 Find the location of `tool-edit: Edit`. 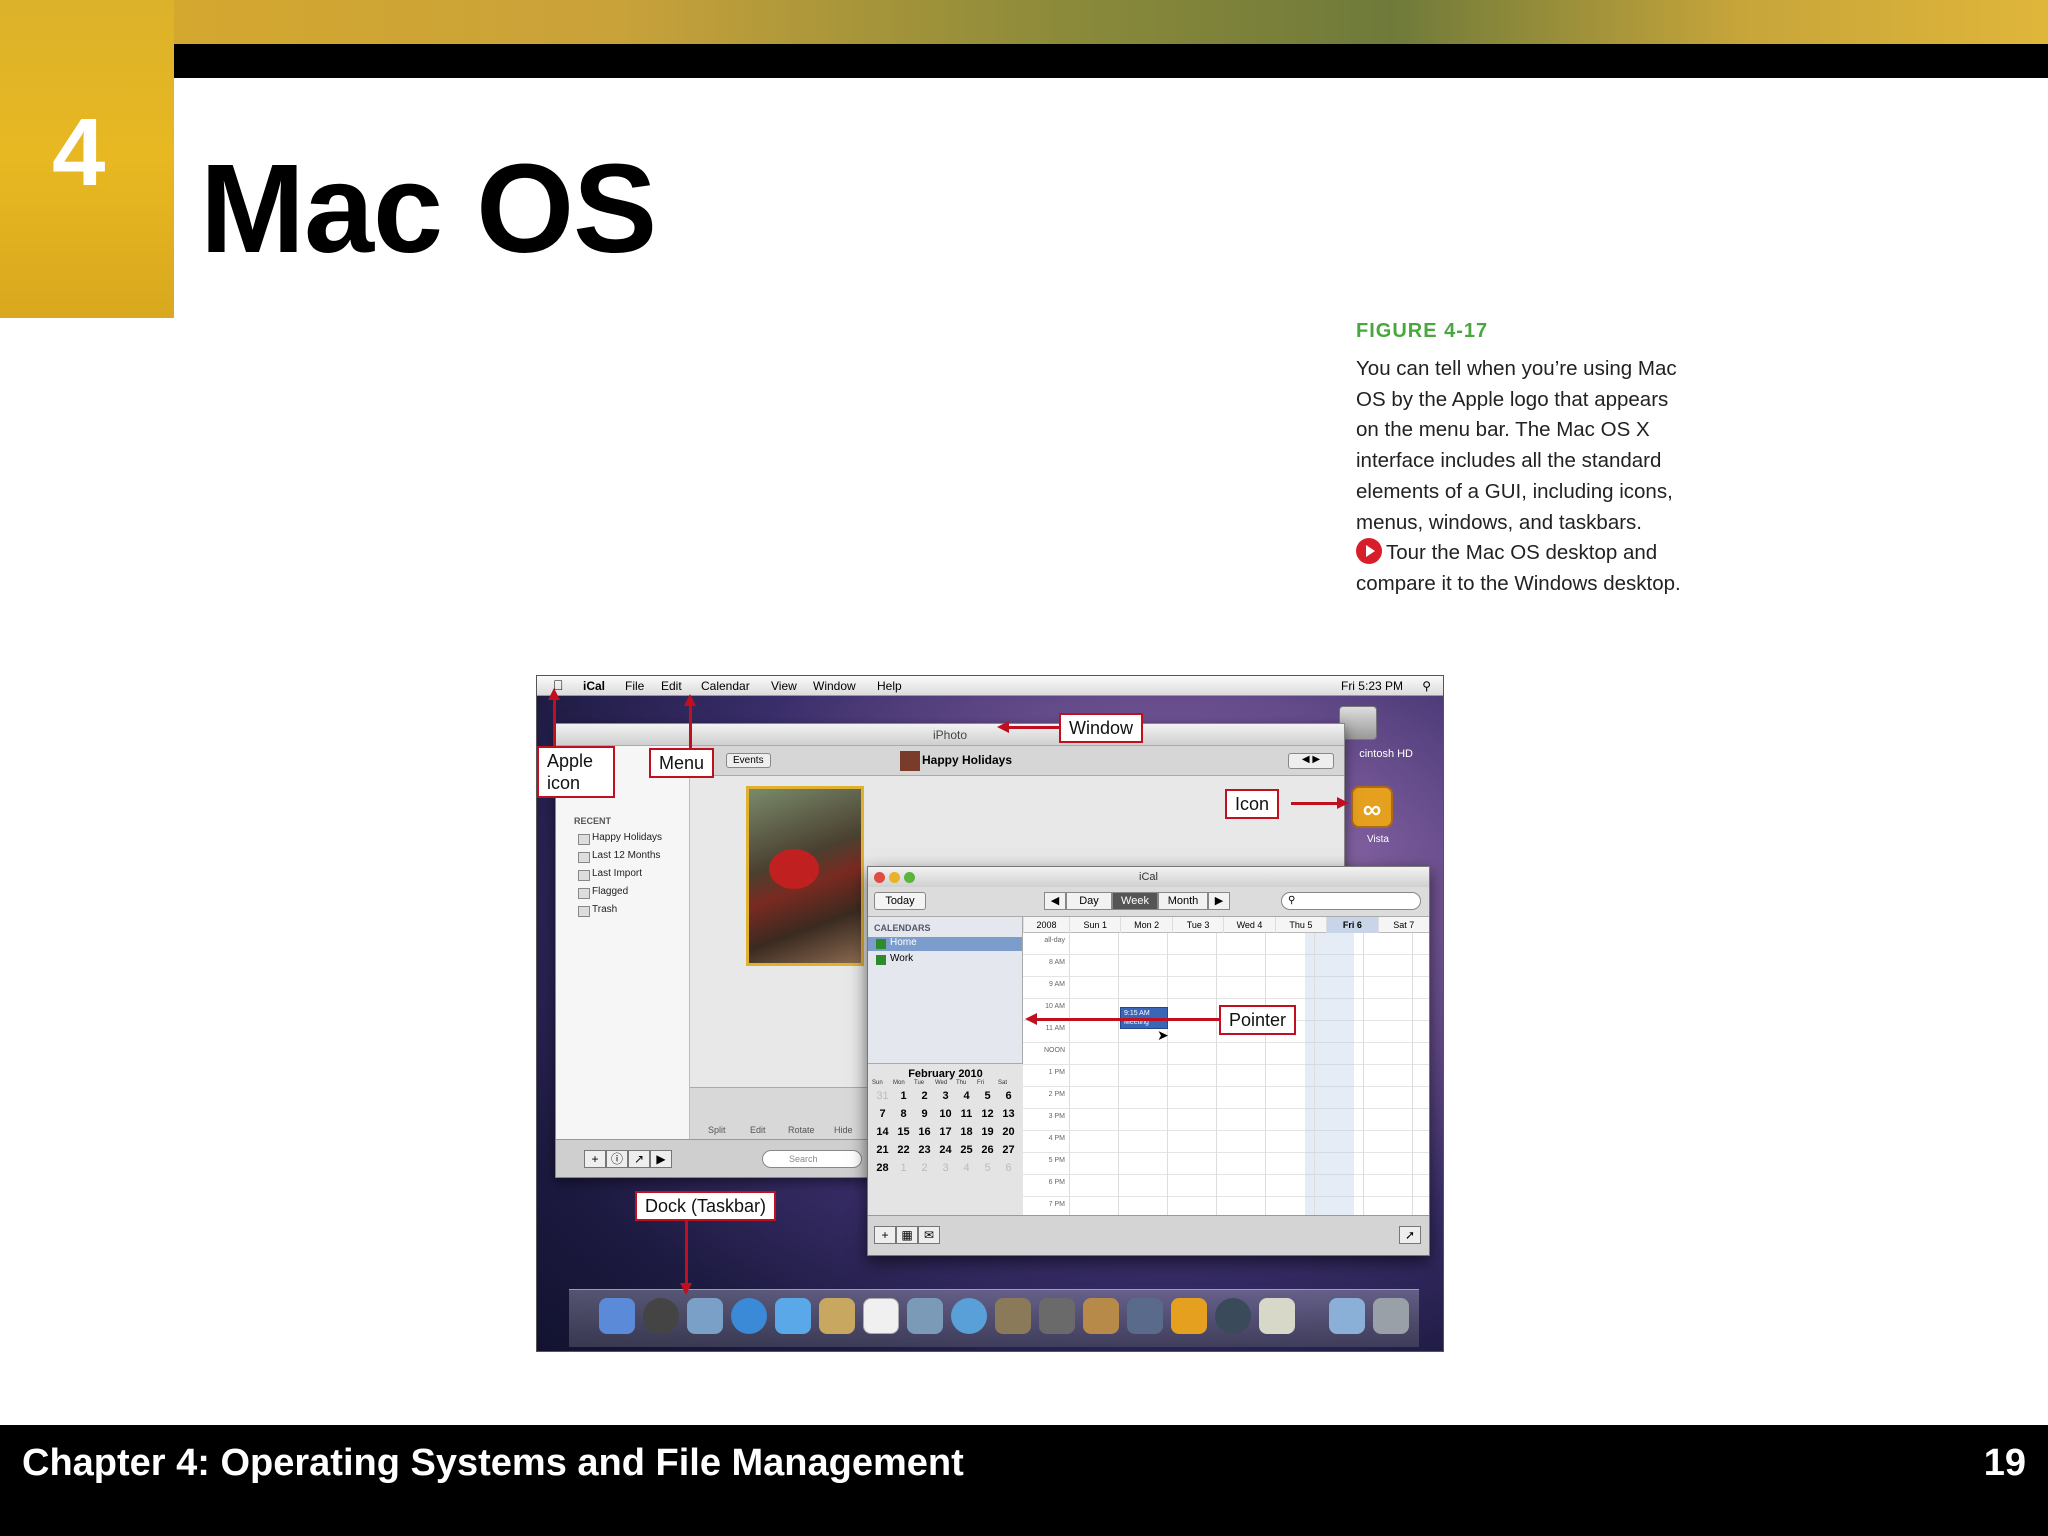

tool-edit: Edit is located at coordinates (758, 1130).